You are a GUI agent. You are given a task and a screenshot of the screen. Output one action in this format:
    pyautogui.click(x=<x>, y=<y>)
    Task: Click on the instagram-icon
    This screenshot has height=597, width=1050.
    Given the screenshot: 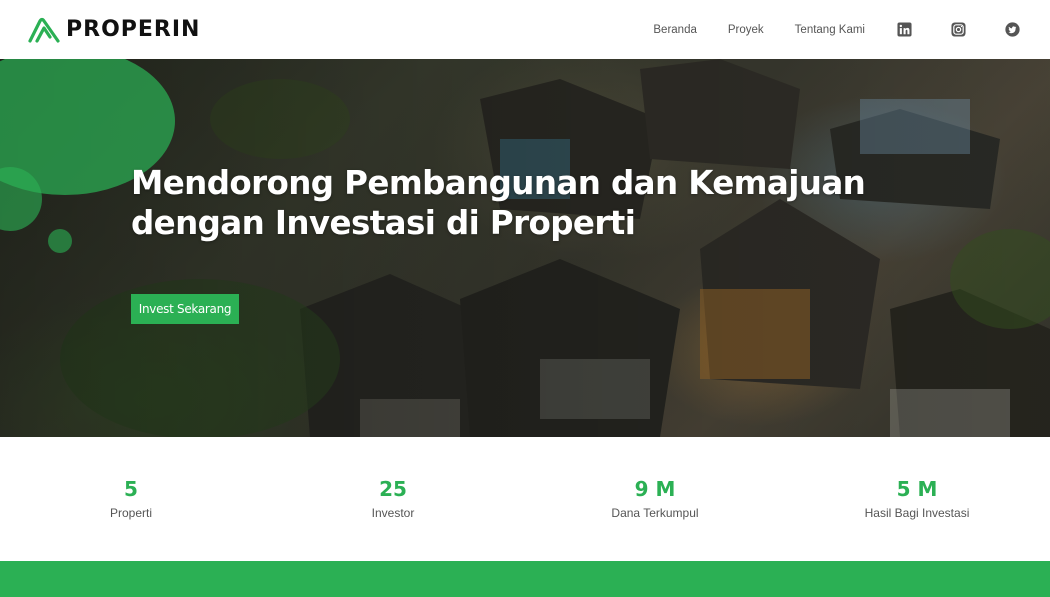 What is the action you would take?
    pyautogui.click(x=958, y=29)
    